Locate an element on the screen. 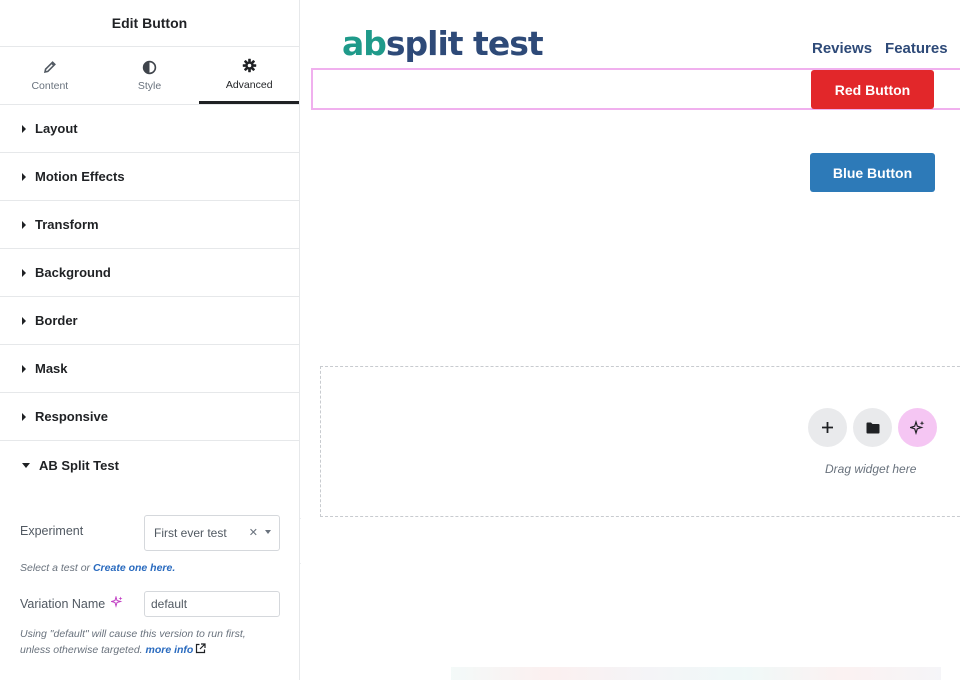  panel-header: Edit Button is located at coordinates (149, 23).